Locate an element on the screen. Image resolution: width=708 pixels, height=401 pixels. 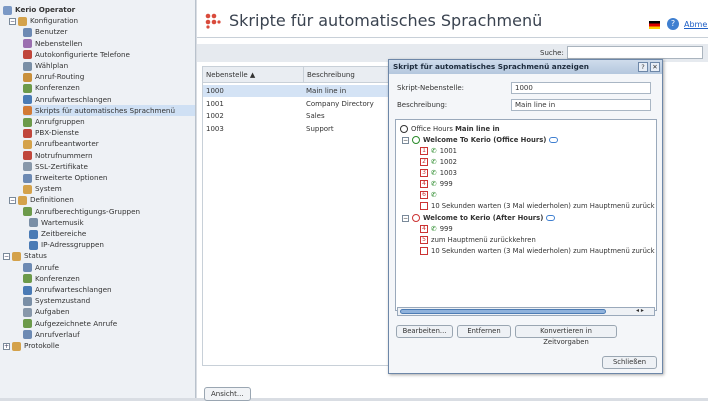
dialog-help-button: ? is located at coordinates (643, 67).